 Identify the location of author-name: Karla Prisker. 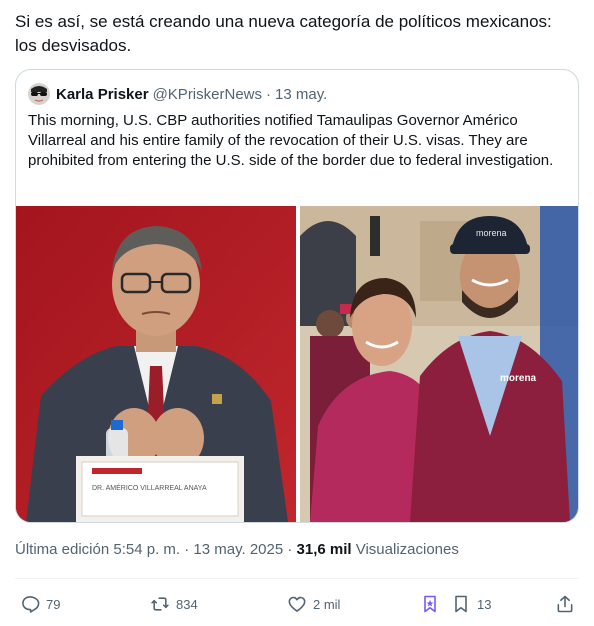
(102, 94).